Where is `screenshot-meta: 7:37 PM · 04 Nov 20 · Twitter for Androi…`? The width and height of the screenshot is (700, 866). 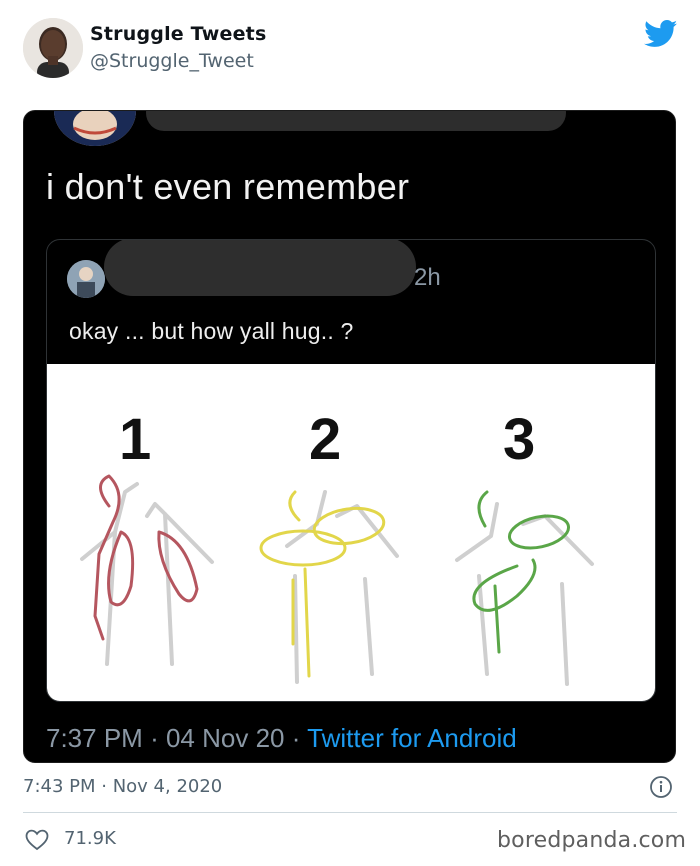
screenshot-meta: 7:37 PM · 04 Nov 20 · Twitter for Androi… is located at coordinates (281, 738).